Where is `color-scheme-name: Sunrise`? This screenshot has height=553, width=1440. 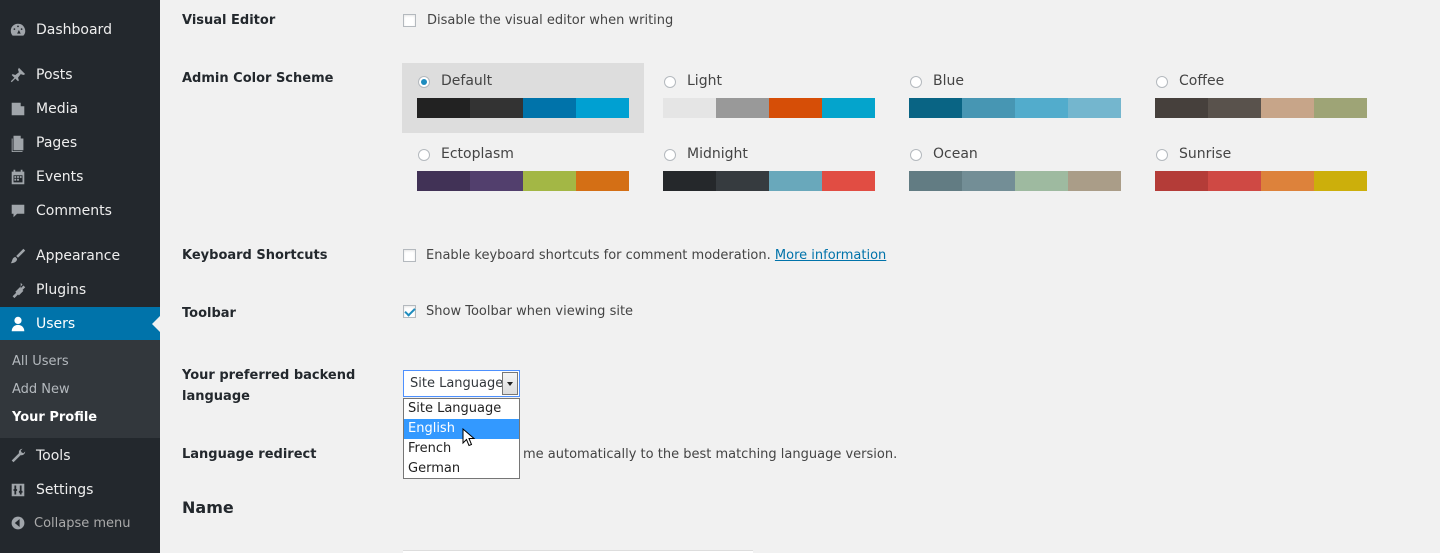 color-scheme-name: Sunrise is located at coordinates (1205, 154).